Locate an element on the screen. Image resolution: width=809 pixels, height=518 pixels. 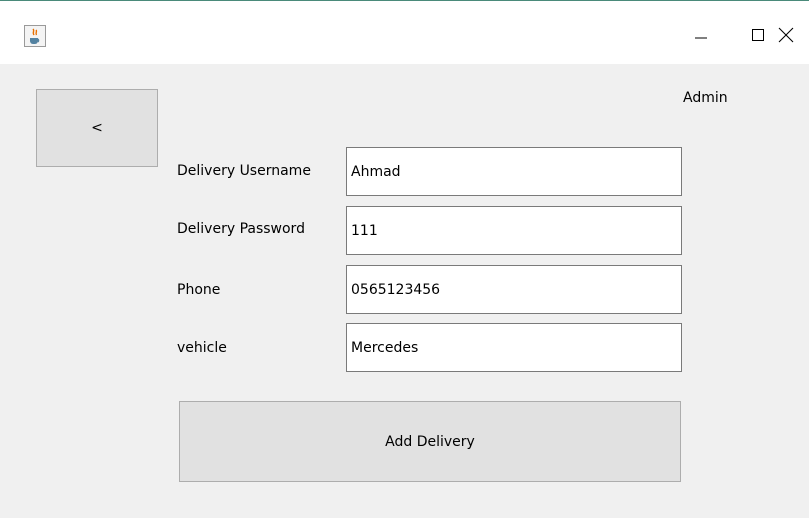
minimize-button is located at coordinates (701, 35).